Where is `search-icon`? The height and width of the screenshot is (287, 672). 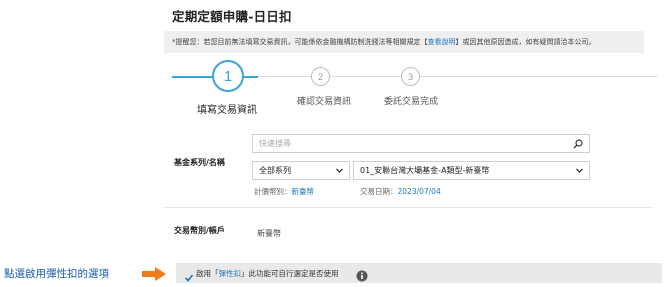
search-icon is located at coordinates (578, 146).